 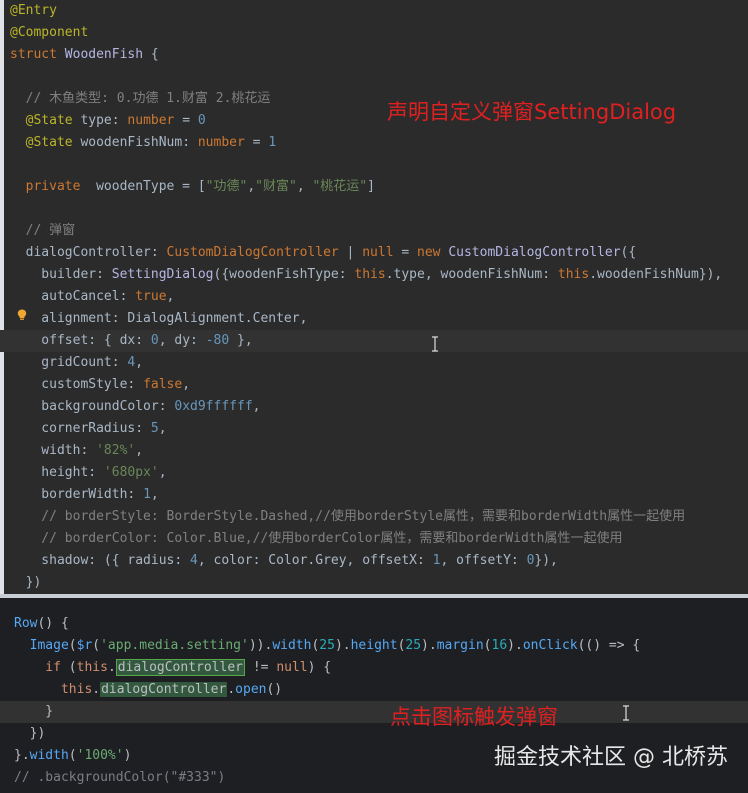 I want to click on code-line: width: '82%',, so click(x=374, y=451).